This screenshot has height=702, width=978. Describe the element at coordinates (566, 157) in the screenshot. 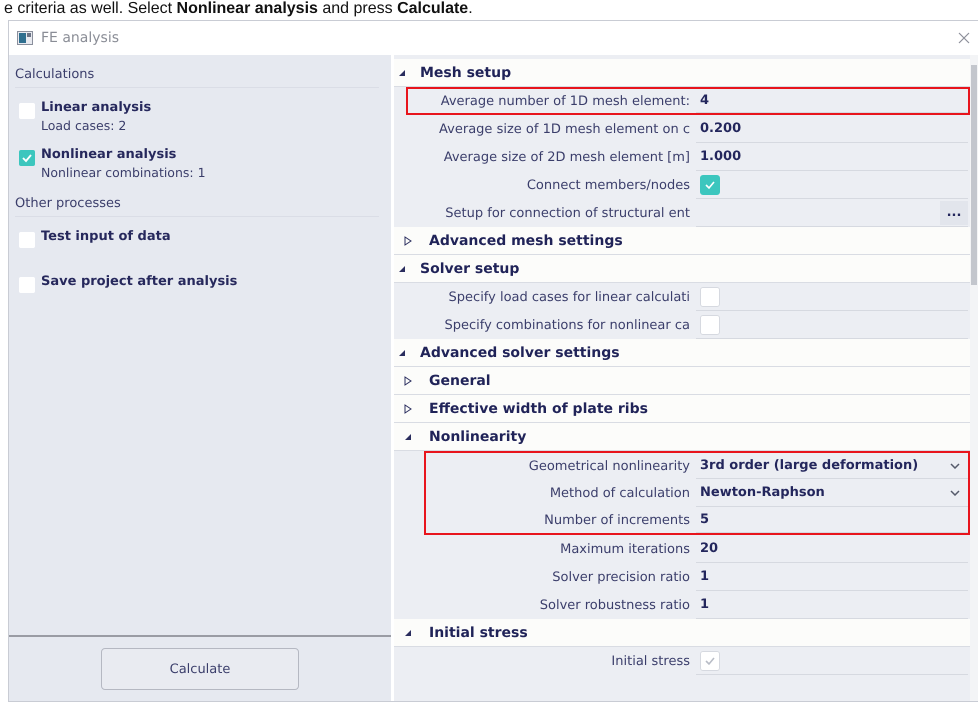

I see `property-label: Average size of 2D mesh element [m]` at that location.